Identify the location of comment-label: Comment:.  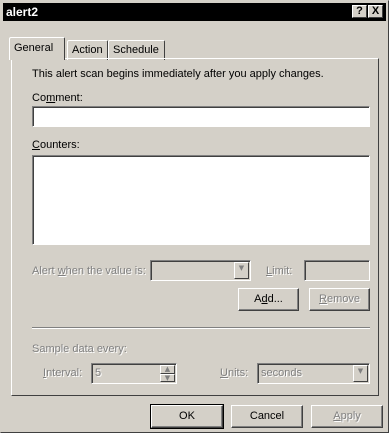
(57, 98).